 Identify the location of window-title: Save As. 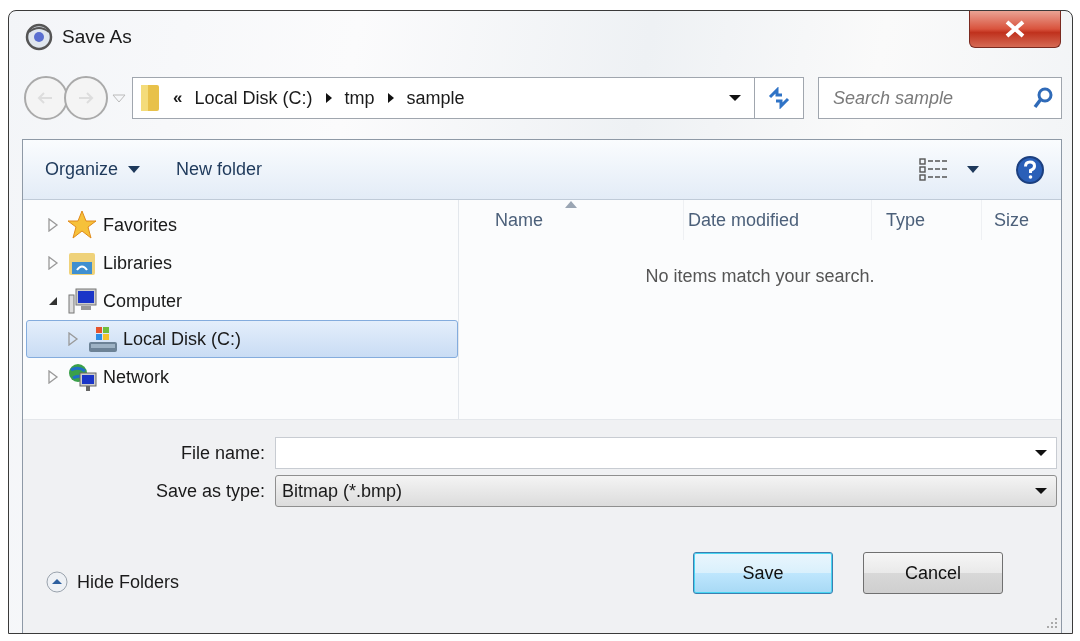
(97, 37).